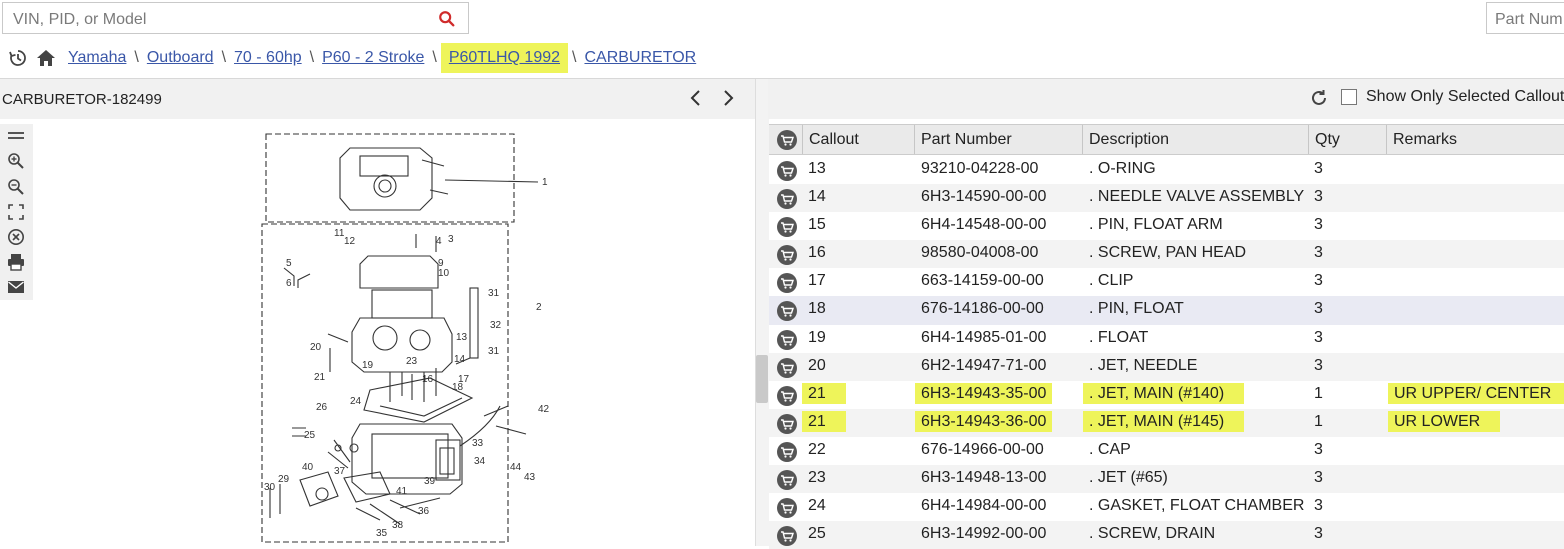 This screenshot has width=1564, height=549. I want to click on table-row: 17 663-14159-00-00 . CLIP 3, so click(1166, 282).